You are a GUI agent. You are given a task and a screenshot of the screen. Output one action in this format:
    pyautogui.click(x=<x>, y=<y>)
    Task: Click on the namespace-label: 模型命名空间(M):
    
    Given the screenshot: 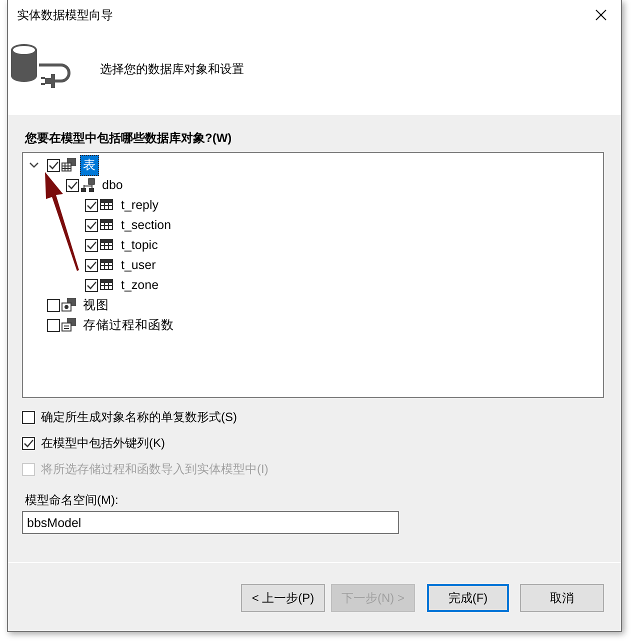 What is the action you would take?
    pyautogui.click(x=72, y=500)
    